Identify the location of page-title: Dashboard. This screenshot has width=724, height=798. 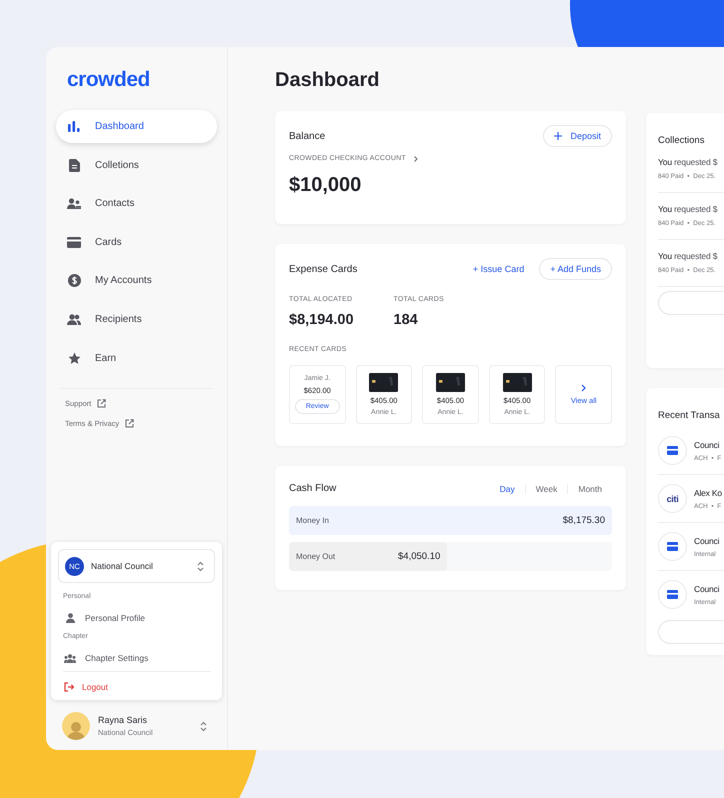
(327, 80).